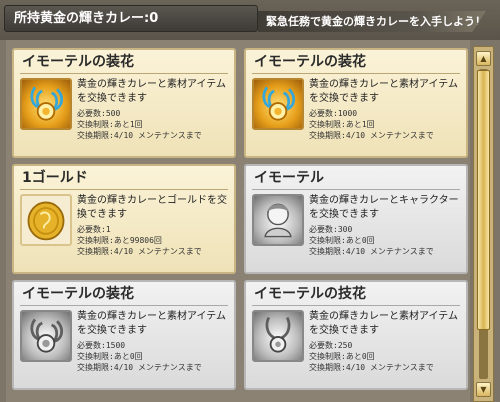 The image size is (500, 402). I want to click on required-count: 必要数:300, so click(331, 229).